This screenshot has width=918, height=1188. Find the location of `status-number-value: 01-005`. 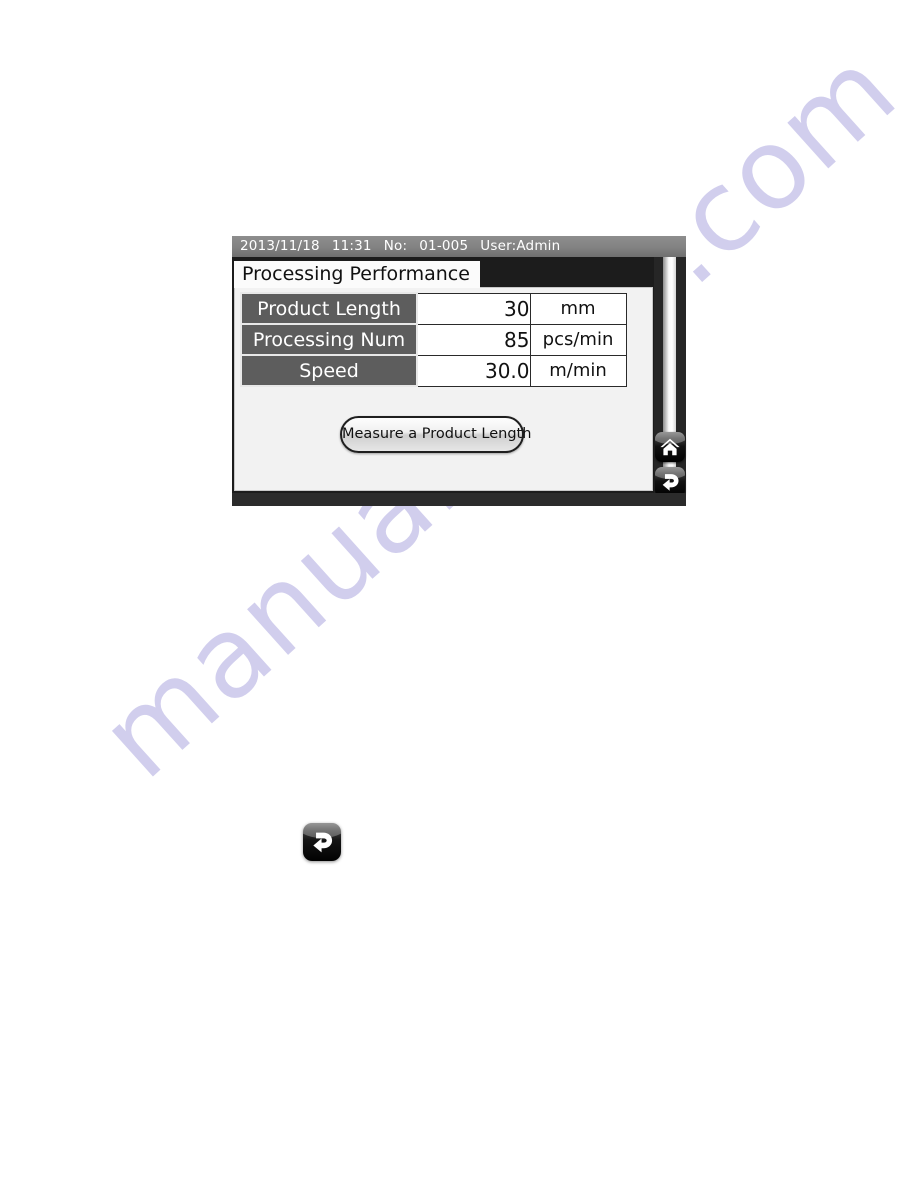

status-number-value: 01-005 is located at coordinates (444, 246).